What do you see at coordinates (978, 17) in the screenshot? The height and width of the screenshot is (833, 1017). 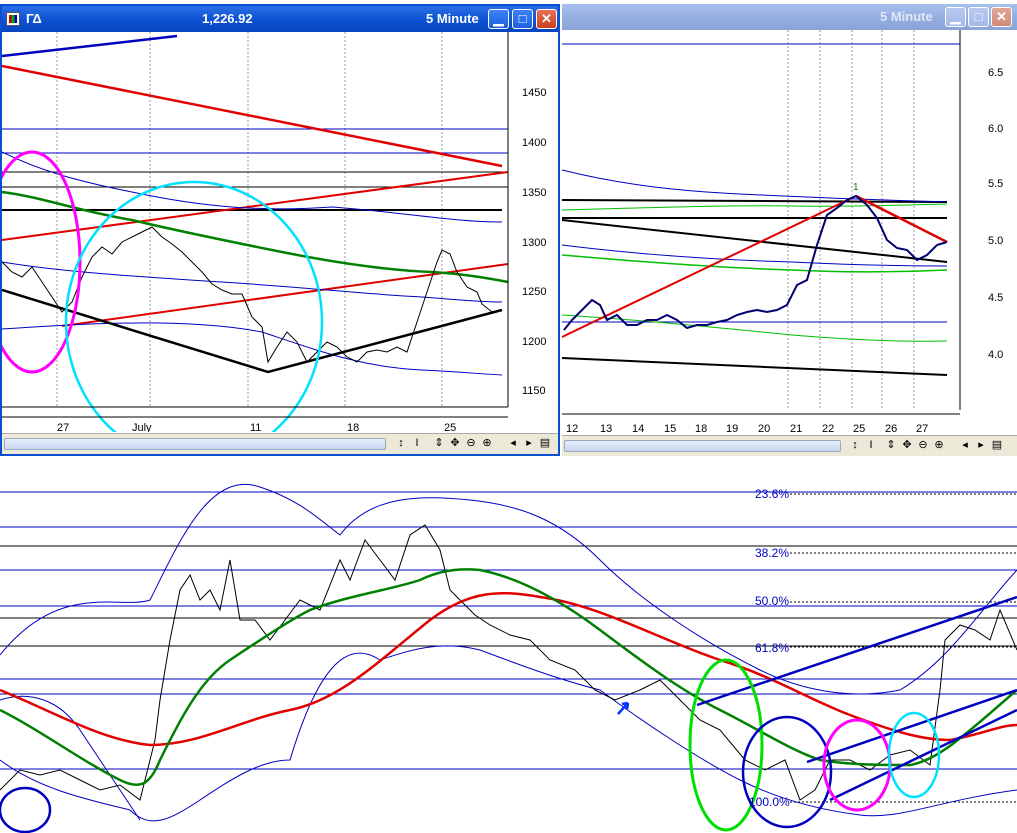 I see `right-maximize-button: □` at bounding box center [978, 17].